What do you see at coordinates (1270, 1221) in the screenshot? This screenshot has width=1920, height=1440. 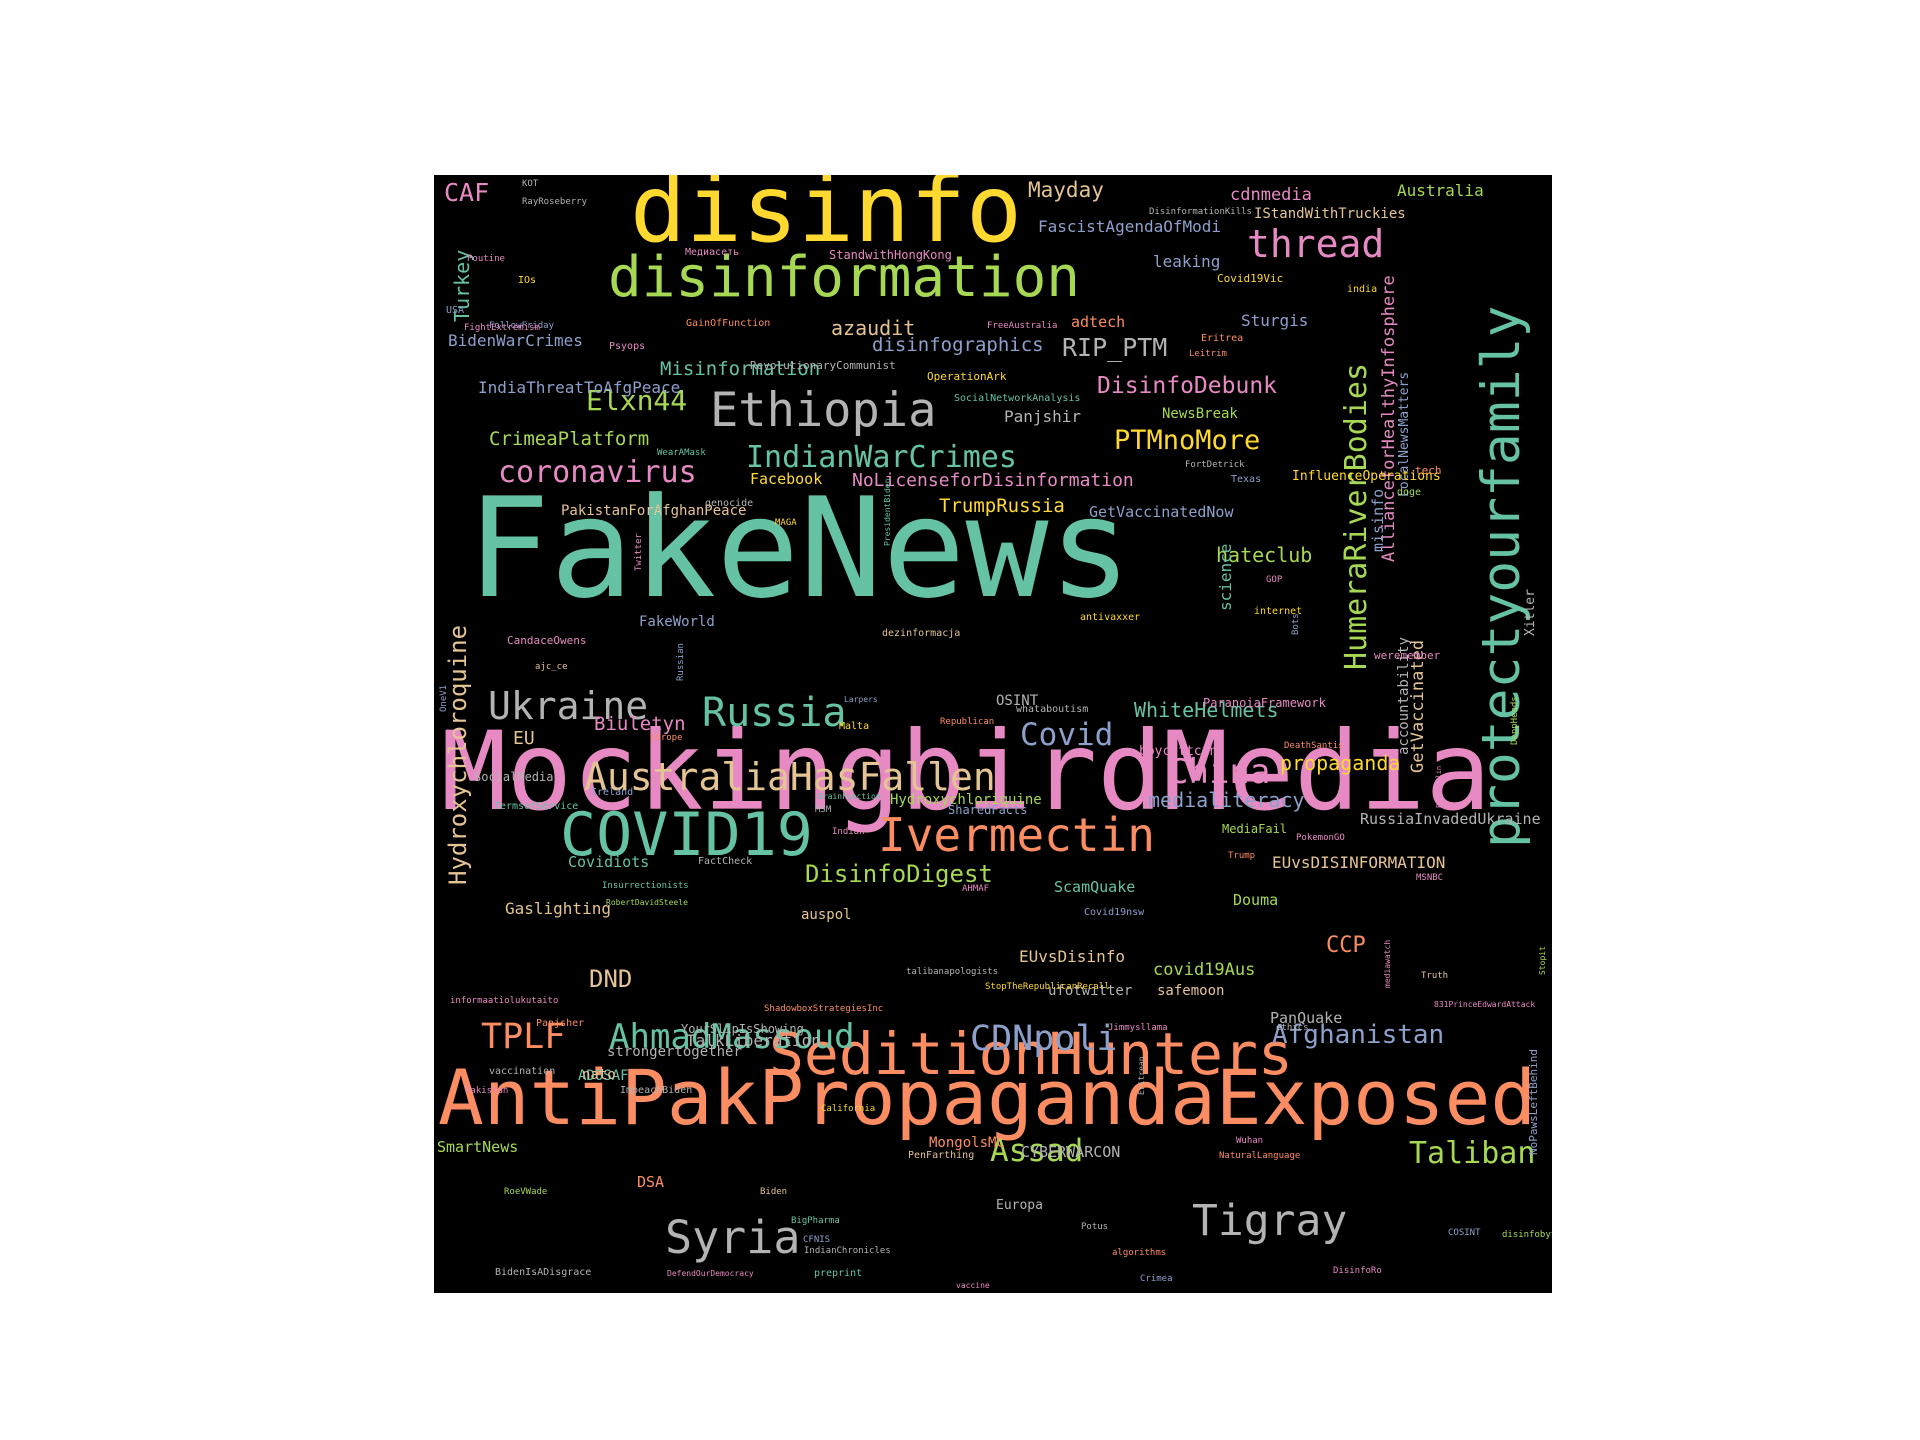 I see `cloud-word: Tigray` at bounding box center [1270, 1221].